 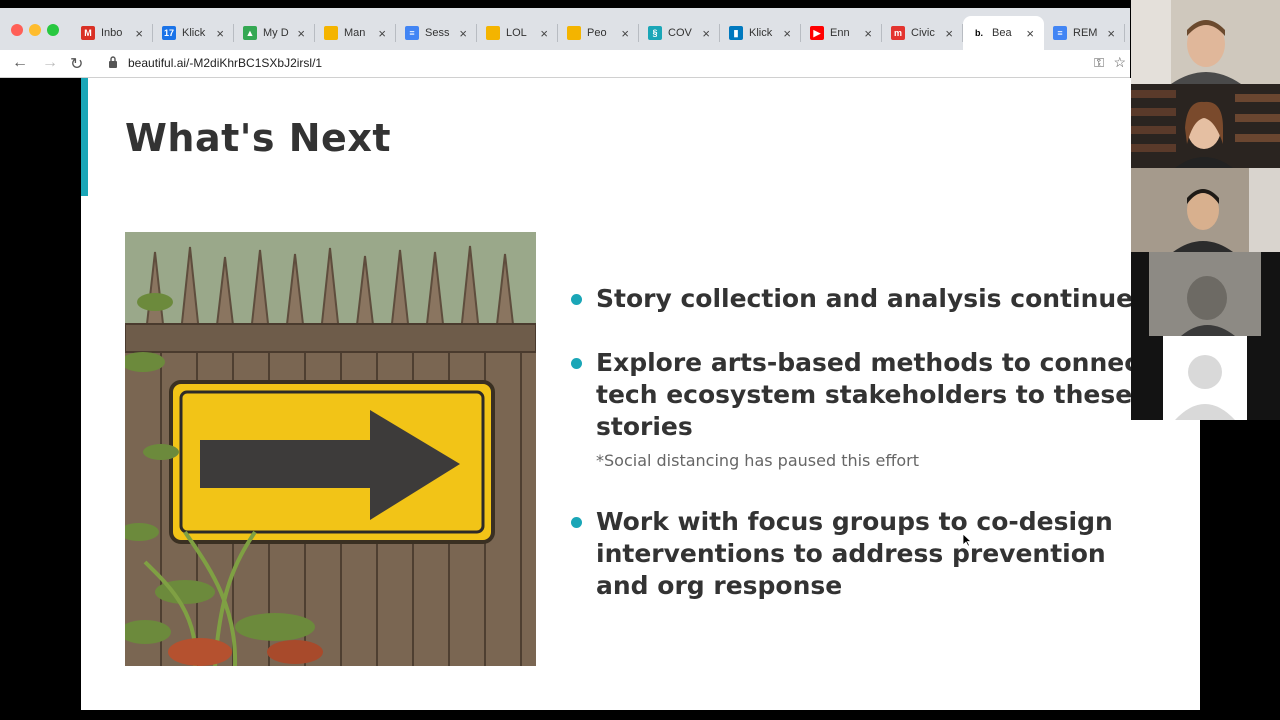 I want to click on title-accent-bar, so click(x=84, y=137).